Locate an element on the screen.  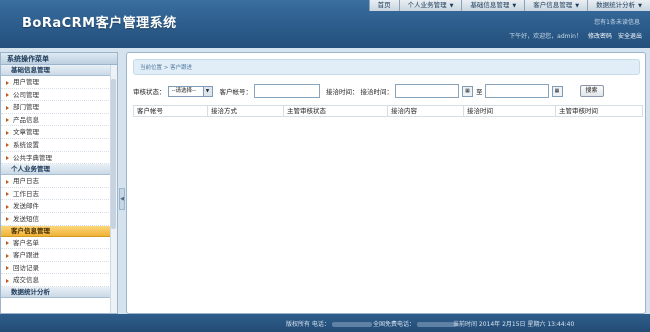
nav-basic-info-label: 基础信息管理 is located at coordinates (490, 5).